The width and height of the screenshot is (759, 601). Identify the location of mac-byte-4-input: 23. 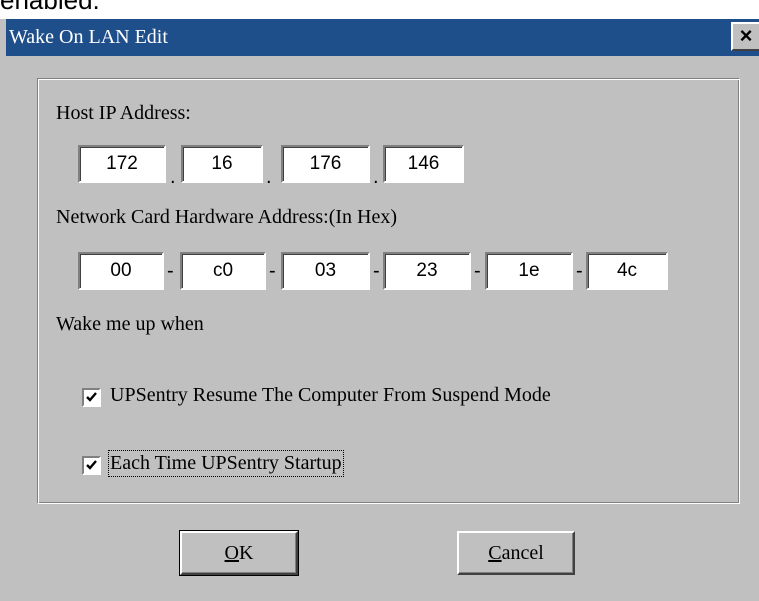
(427, 271).